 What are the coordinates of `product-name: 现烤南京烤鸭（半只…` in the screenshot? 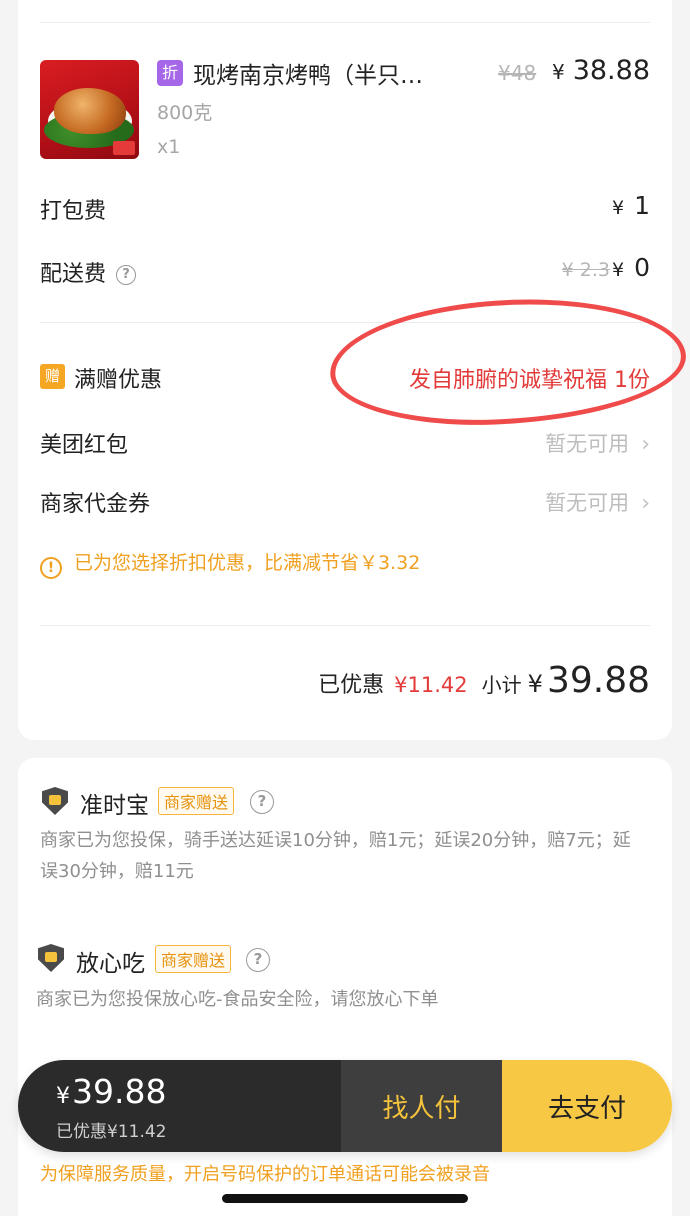 It's located at (308, 73).